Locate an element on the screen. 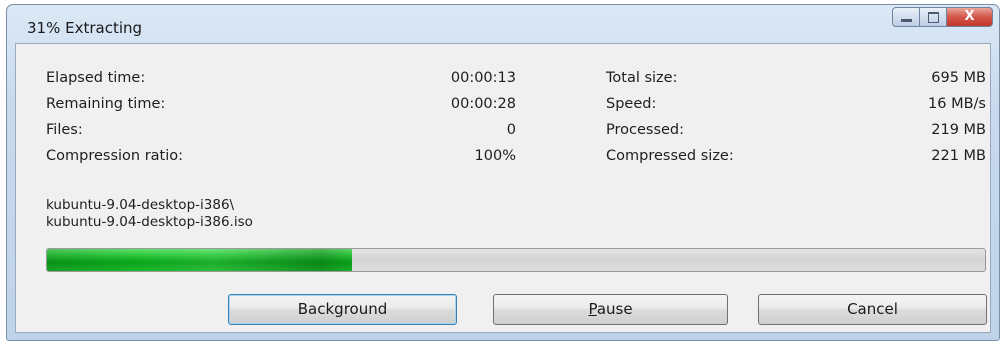 The height and width of the screenshot is (345, 1005). compressed-size-value: 221 MB is located at coordinates (958, 156).